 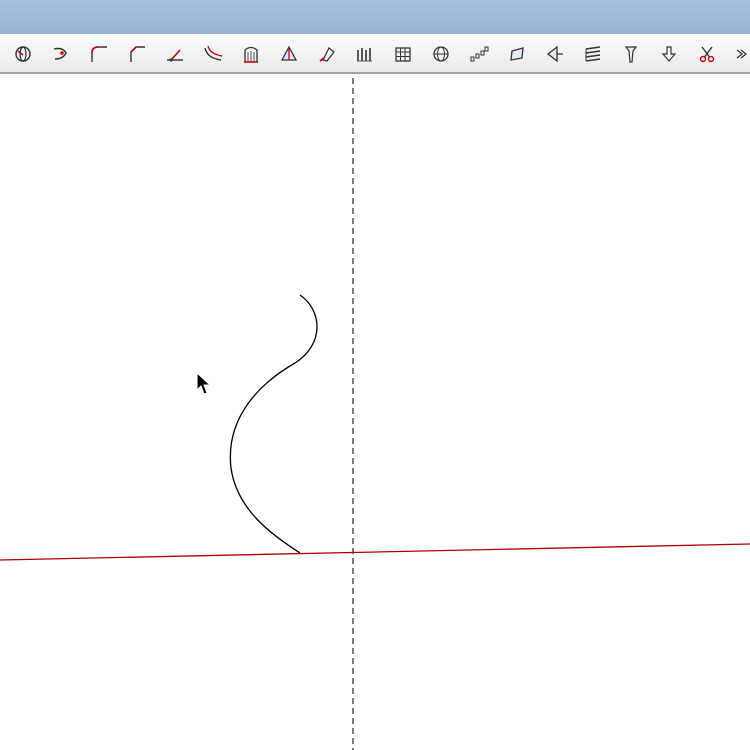 What do you see at coordinates (137, 54) in the screenshot?
I see `chamfer-icon` at bounding box center [137, 54].